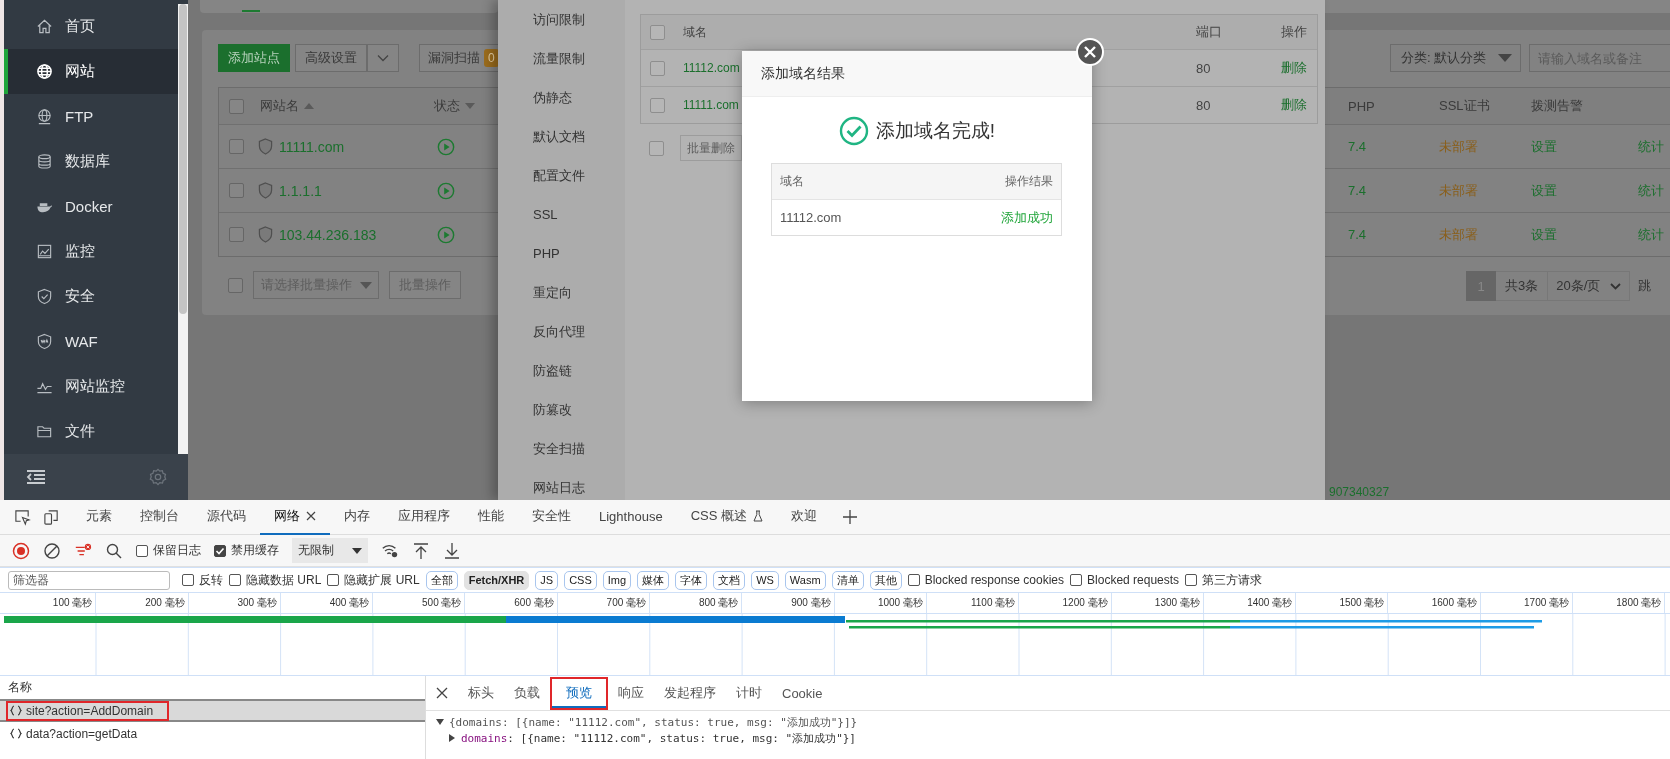  I want to click on sidebar-item: 网站监控, so click(91, 386).